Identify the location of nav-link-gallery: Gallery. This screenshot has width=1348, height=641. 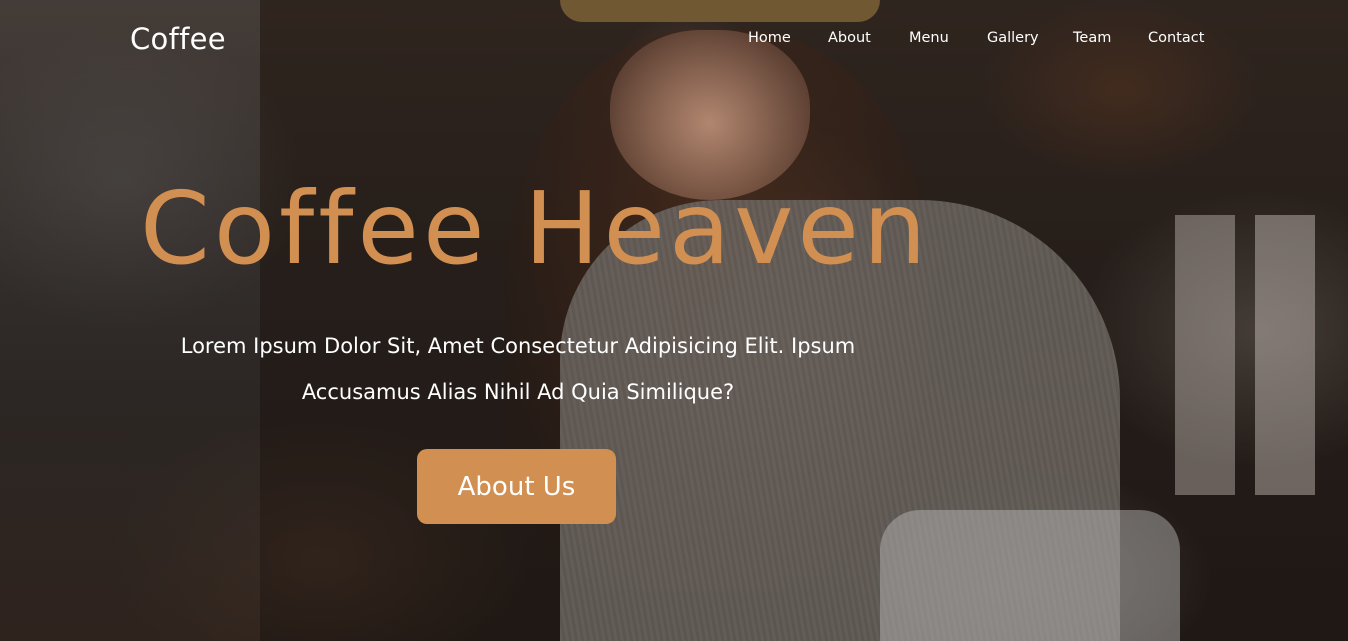
(1030, 38).